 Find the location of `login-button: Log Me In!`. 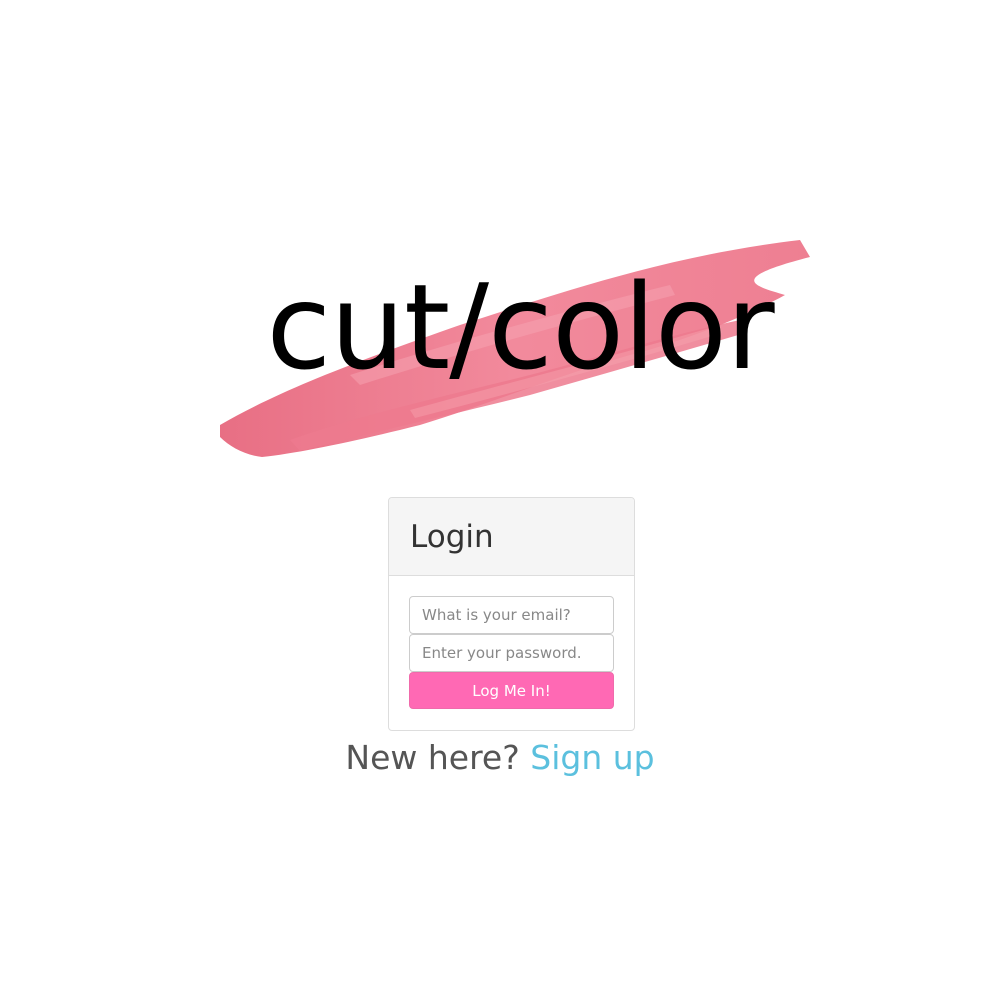

login-button: Log Me In! is located at coordinates (511, 690).